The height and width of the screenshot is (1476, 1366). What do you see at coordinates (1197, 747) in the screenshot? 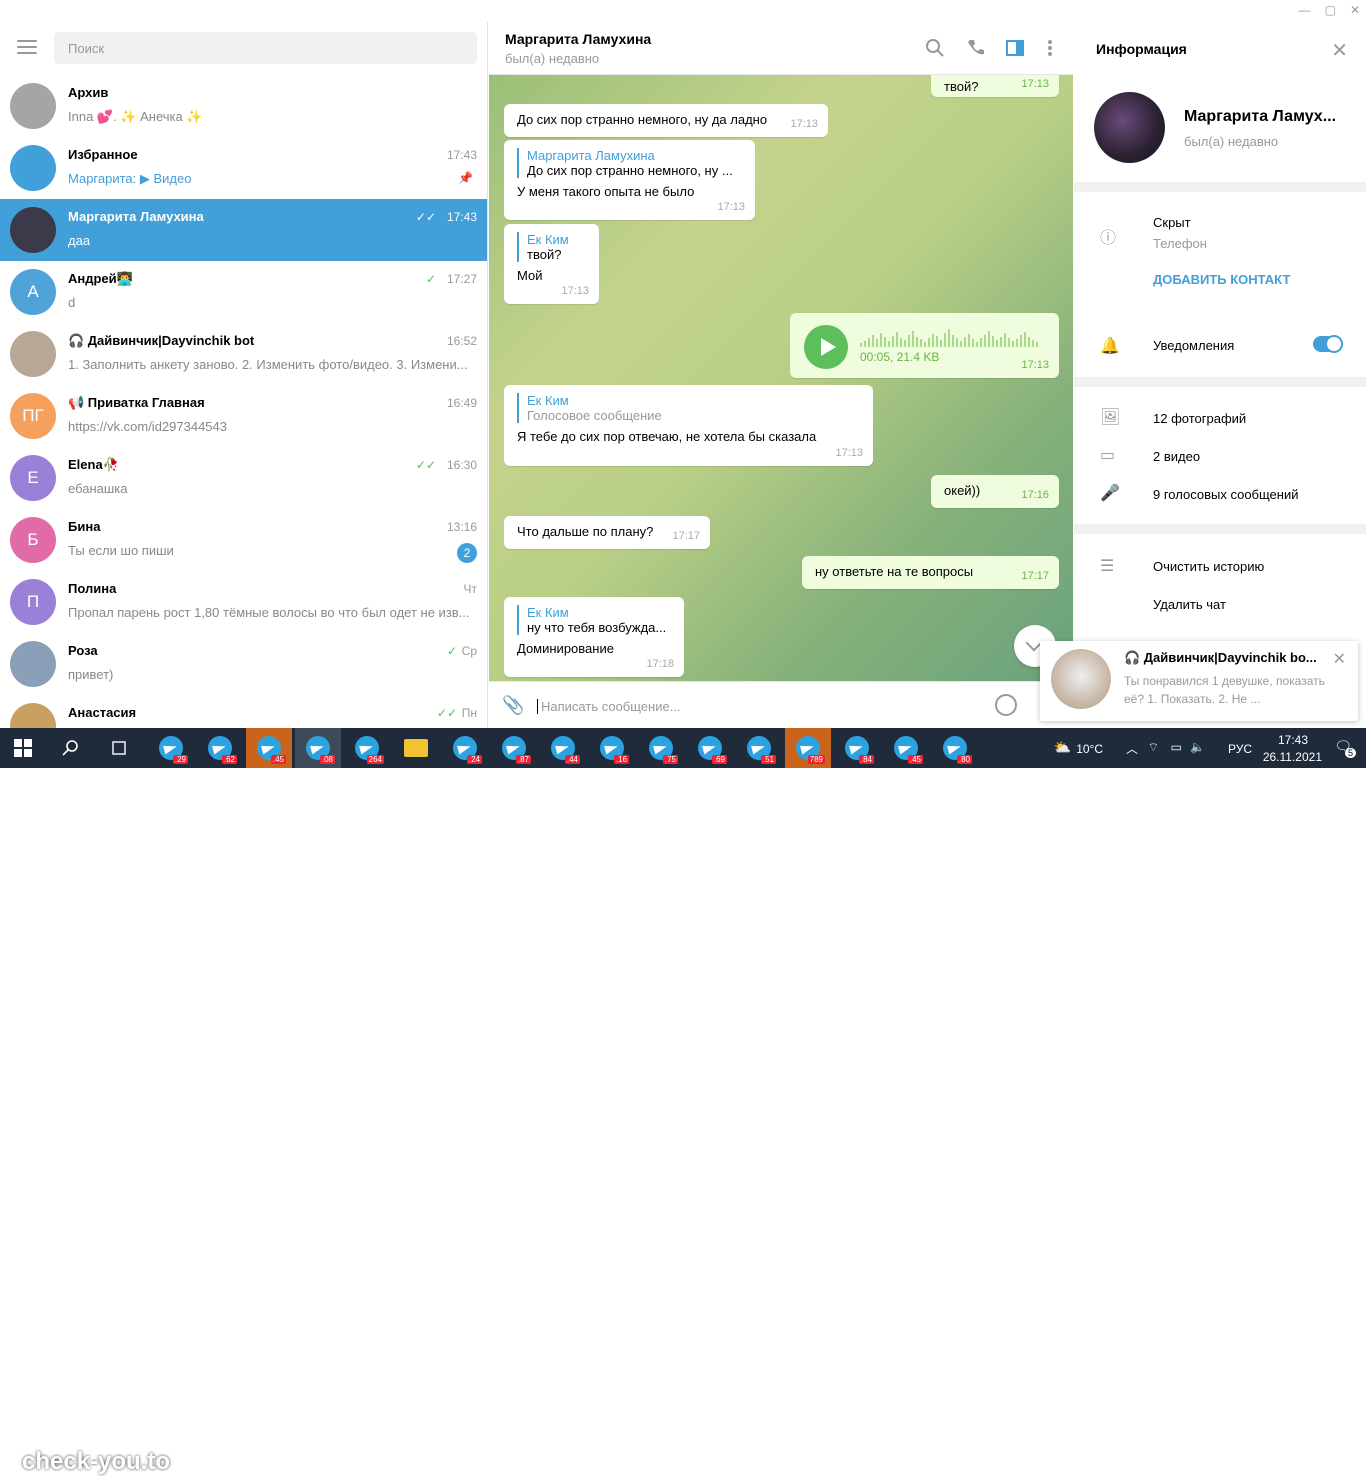
I see `volume-icon: 🔈` at bounding box center [1197, 747].